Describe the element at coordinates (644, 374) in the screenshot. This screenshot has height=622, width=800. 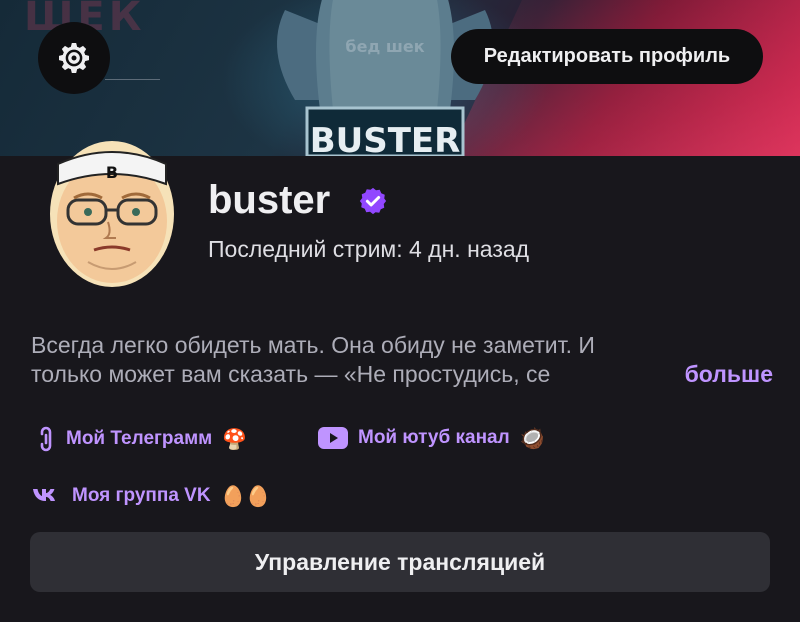
I see `bio-fade` at that location.